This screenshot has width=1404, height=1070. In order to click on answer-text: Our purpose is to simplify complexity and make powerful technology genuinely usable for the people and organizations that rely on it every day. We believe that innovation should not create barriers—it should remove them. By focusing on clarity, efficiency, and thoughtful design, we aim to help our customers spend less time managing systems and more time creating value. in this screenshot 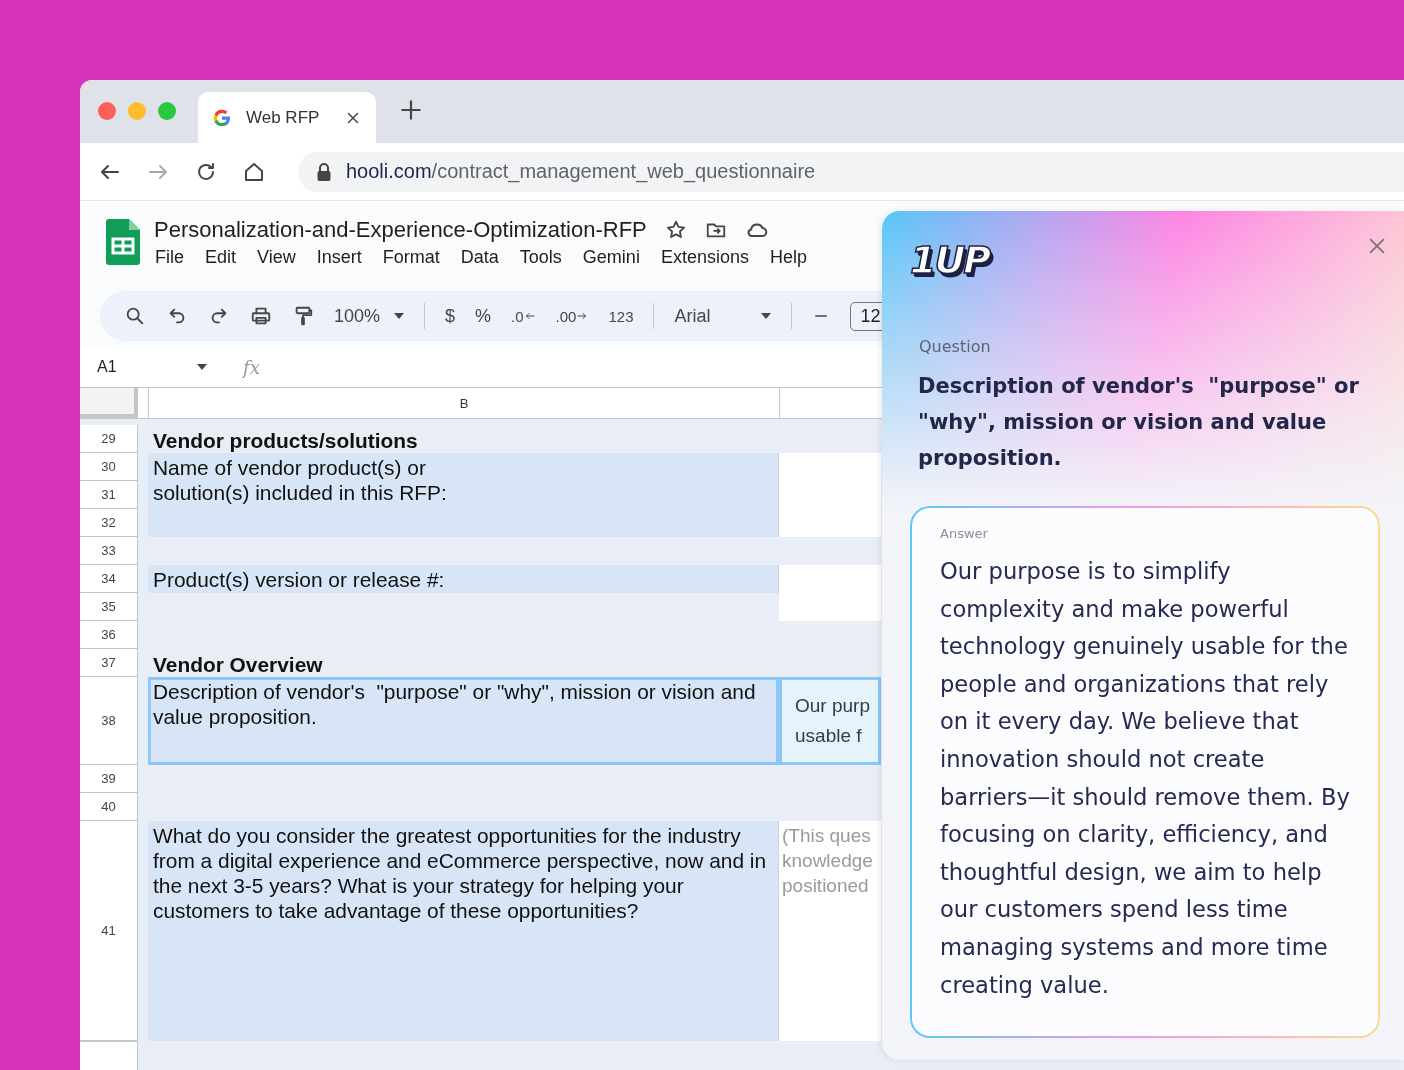, I will do `click(1145, 778)`.